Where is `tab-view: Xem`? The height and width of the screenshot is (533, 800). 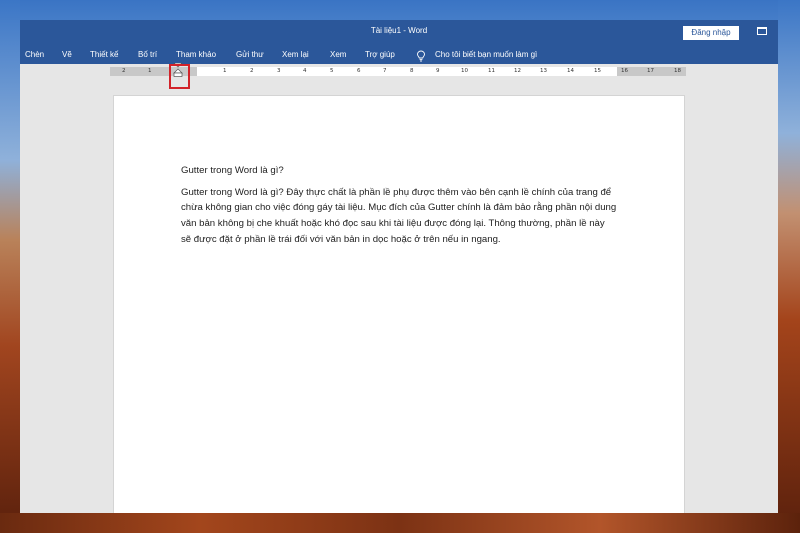 tab-view: Xem is located at coordinates (338, 55).